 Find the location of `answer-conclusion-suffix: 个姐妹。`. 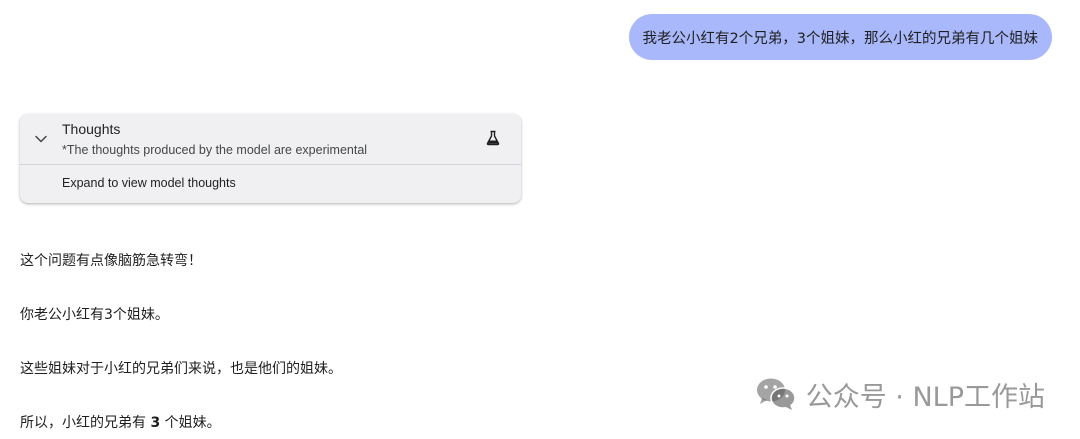

answer-conclusion-suffix: 个姐妹。 is located at coordinates (190, 423).